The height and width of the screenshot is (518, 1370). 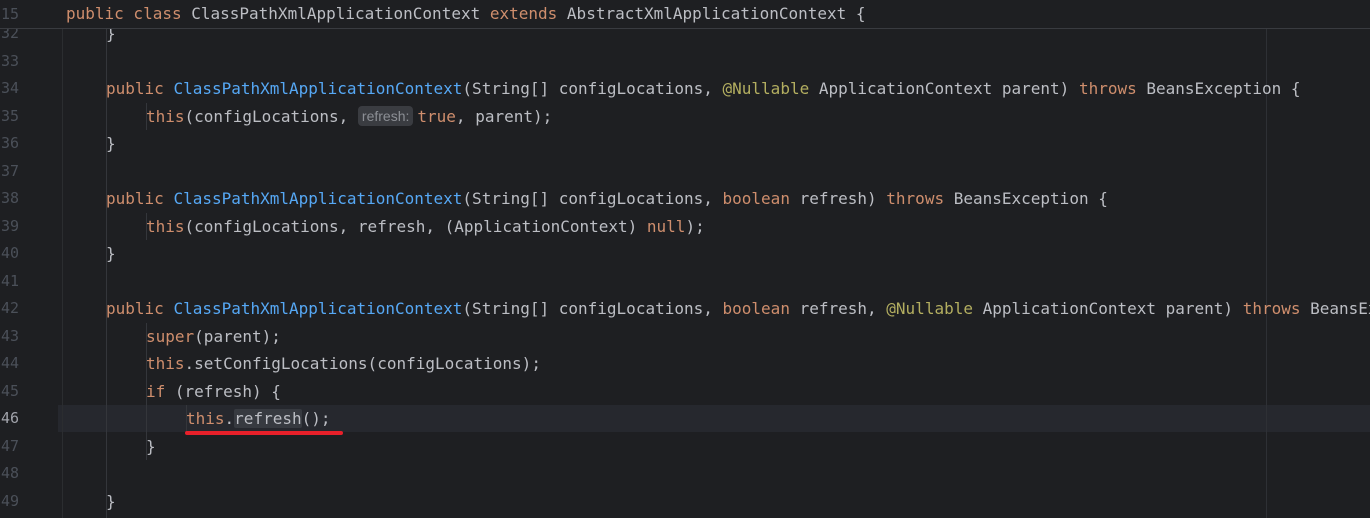 I want to click on parameter-hint: refresh:, so click(x=385, y=115).